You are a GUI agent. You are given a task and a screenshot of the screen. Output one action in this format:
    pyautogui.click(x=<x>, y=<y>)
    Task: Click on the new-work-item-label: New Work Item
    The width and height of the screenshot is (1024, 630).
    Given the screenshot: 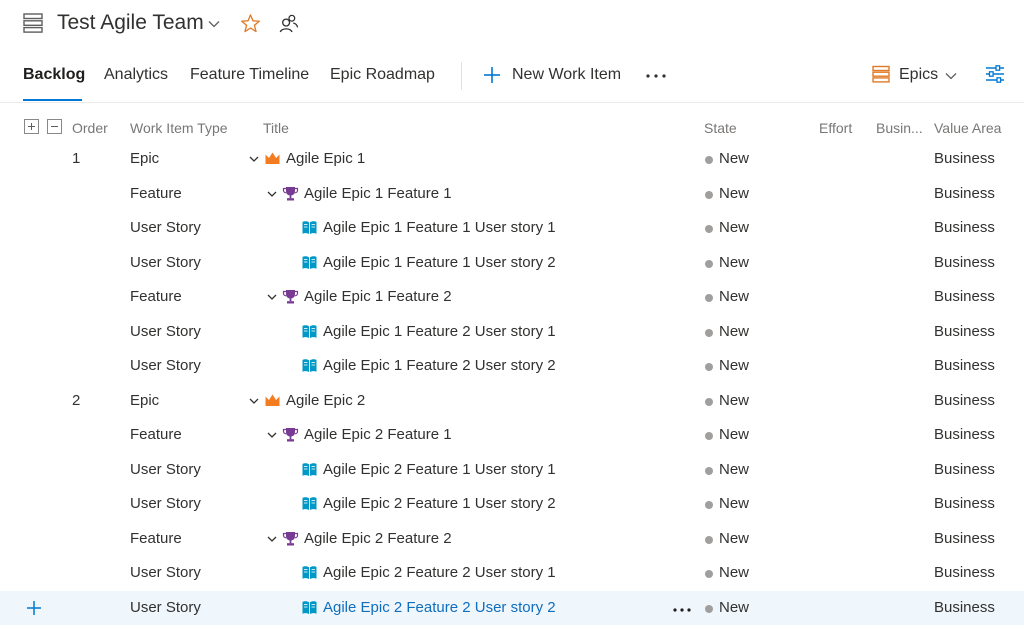 What is the action you would take?
    pyautogui.click(x=567, y=74)
    